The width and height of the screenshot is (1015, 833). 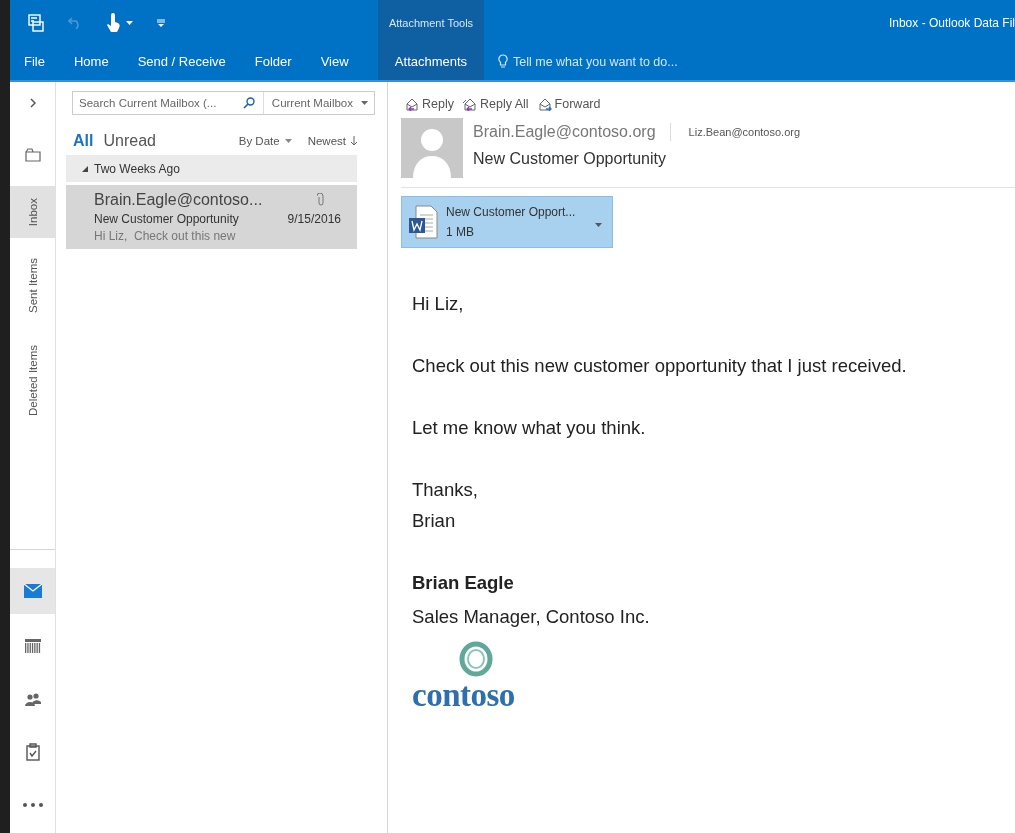 I want to click on sender-address: Brain.Eagle@contoso.org, so click(x=572, y=132).